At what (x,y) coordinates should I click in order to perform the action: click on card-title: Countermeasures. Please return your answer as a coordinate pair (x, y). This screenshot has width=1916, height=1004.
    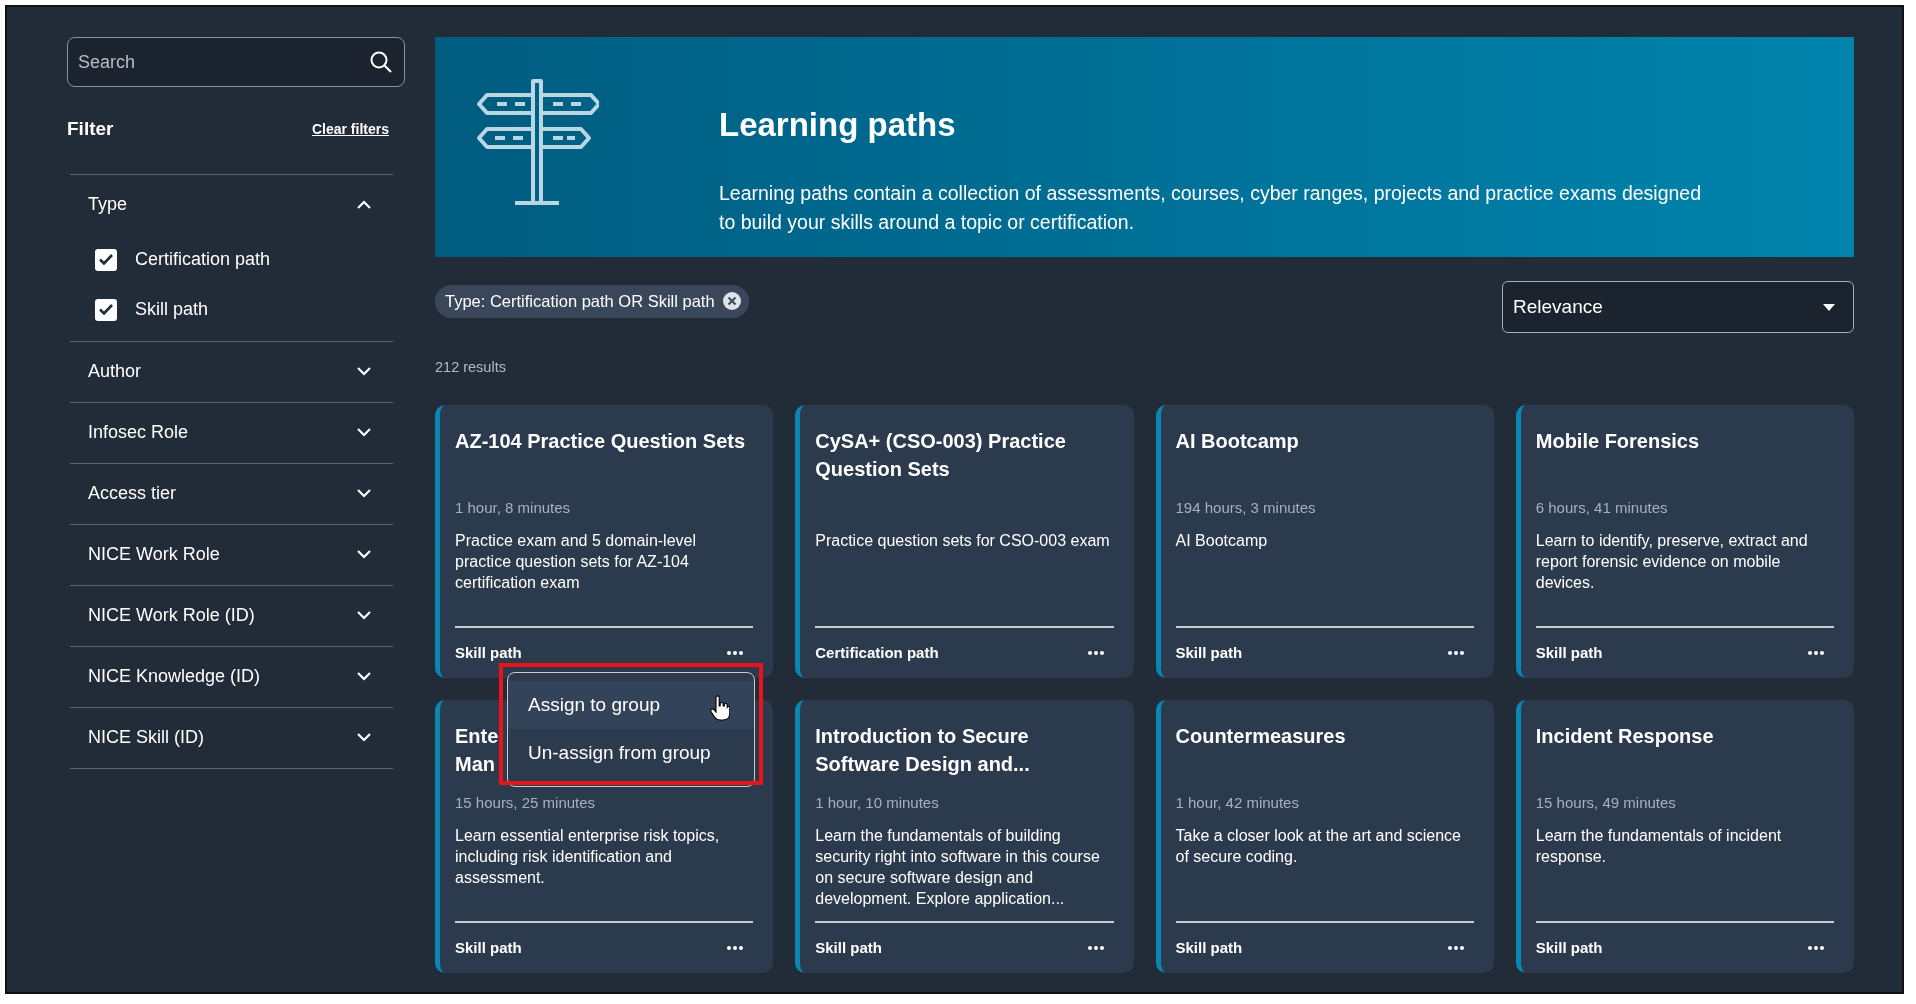
    Looking at the image, I should click on (1260, 736).